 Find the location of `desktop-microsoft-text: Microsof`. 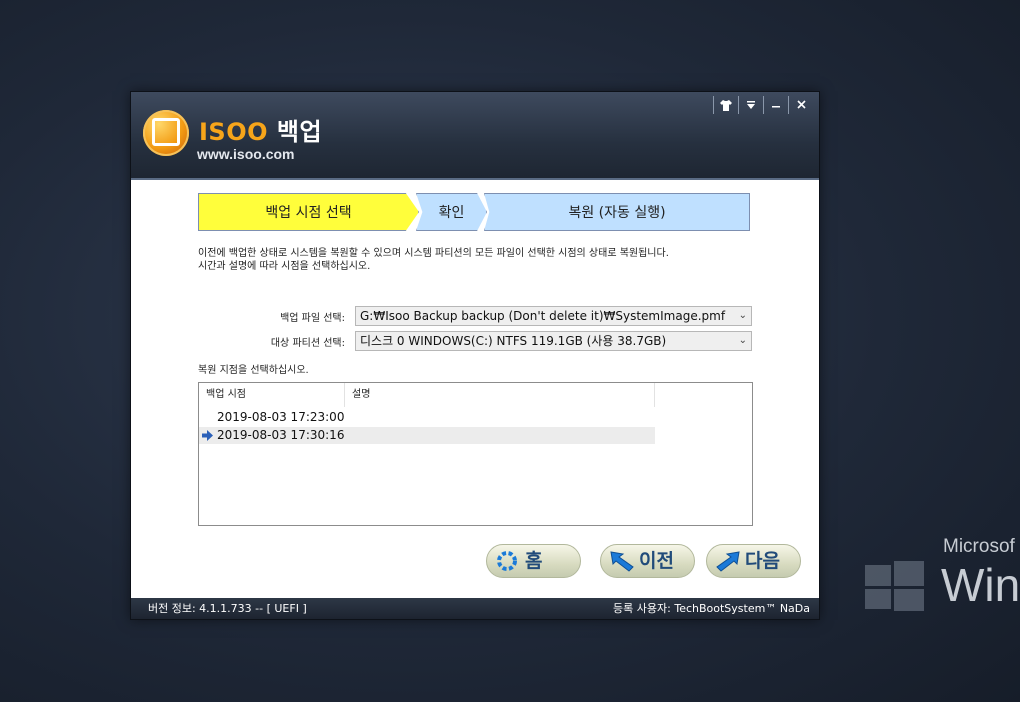

desktop-microsoft-text: Microsof is located at coordinates (979, 546).